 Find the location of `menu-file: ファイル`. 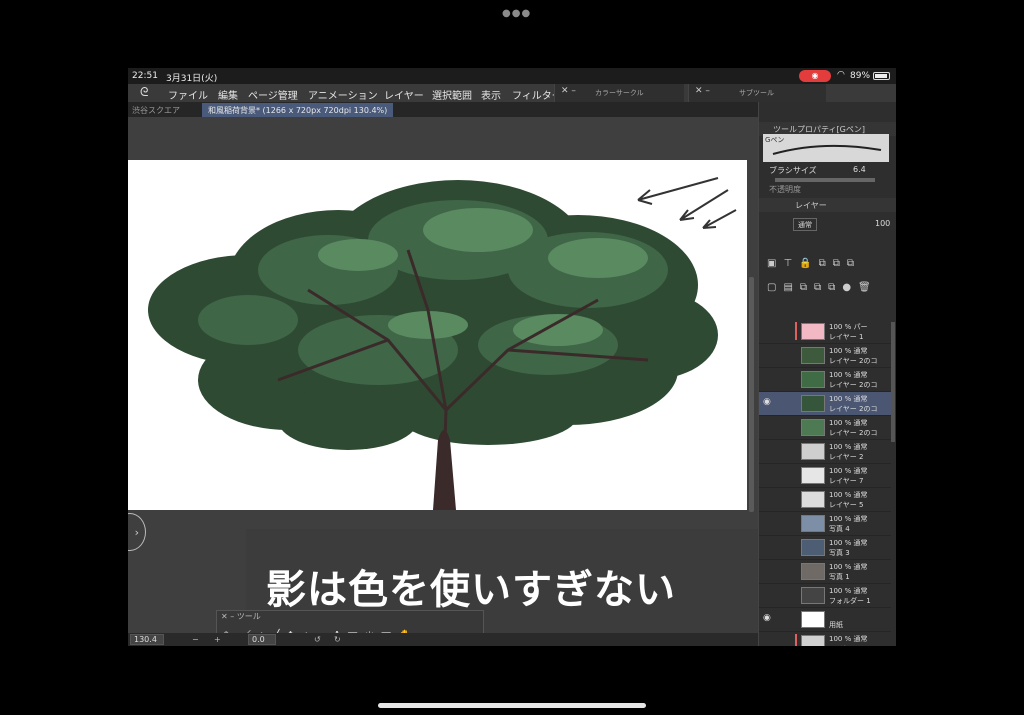

menu-file: ファイル is located at coordinates (188, 94).